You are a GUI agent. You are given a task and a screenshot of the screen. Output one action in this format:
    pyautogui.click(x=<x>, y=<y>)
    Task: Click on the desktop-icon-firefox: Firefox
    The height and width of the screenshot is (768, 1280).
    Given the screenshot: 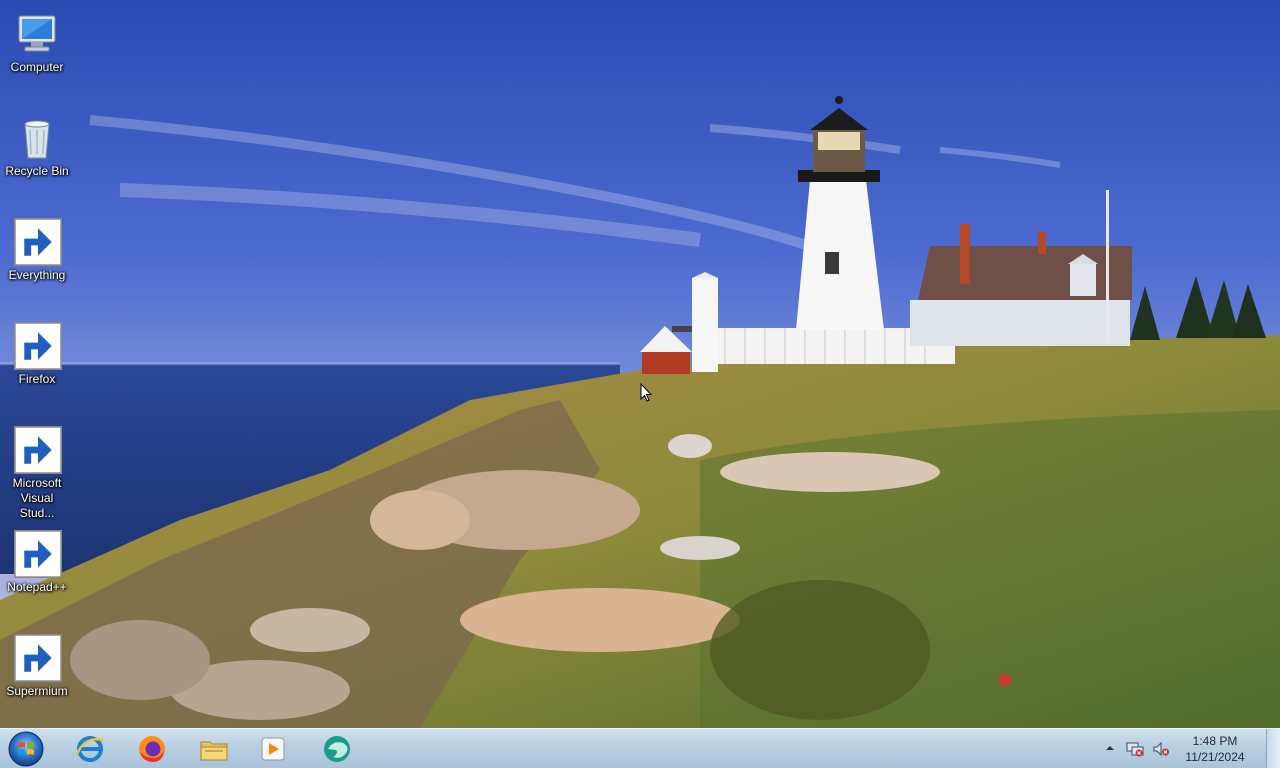 What is the action you would take?
    pyautogui.click(x=37, y=364)
    